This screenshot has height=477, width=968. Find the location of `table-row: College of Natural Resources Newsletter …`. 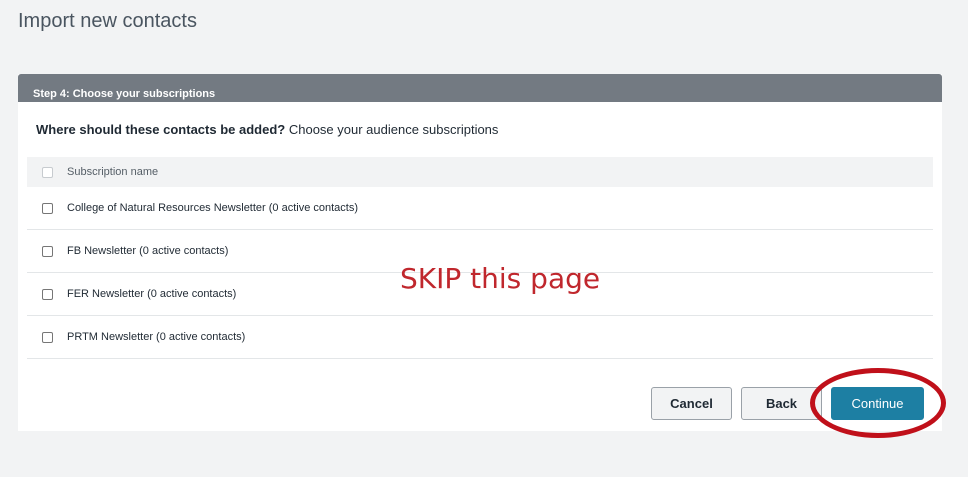

table-row: College of Natural Resources Newsletter … is located at coordinates (480, 208).